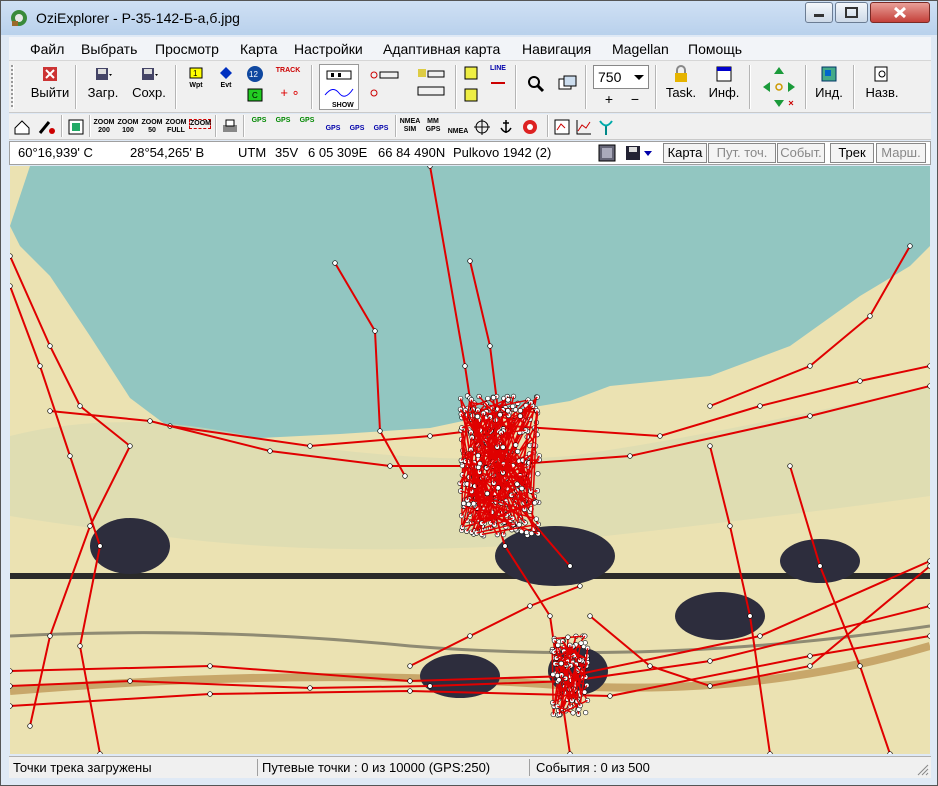 The image size is (938, 786). I want to click on gps-upload-button-2: GPS, so click(357, 129).